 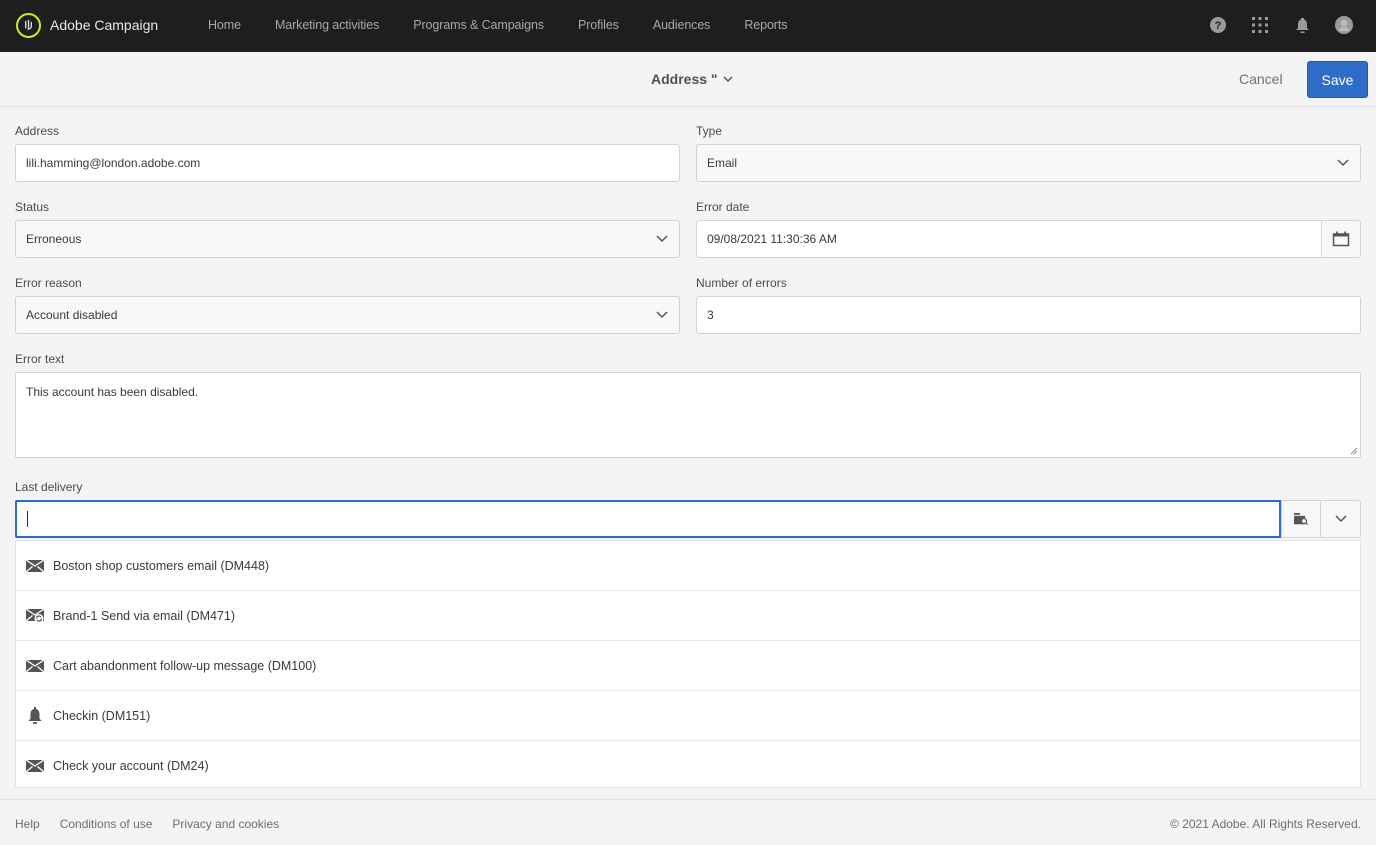 What do you see at coordinates (1265, 824) in the screenshot?
I see `copyright: © 2021 Adobe. All Rights Reserved.` at bounding box center [1265, 824].